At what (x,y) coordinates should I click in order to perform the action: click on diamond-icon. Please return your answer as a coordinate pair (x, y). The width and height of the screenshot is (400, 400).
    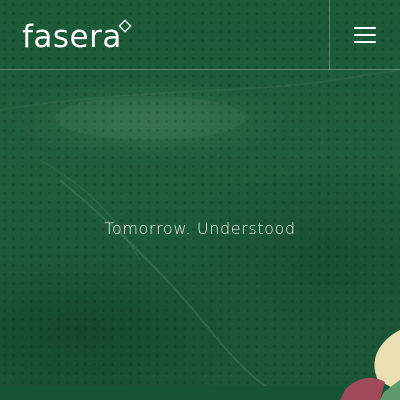
    Looking at the image, I should click on (125, 26).